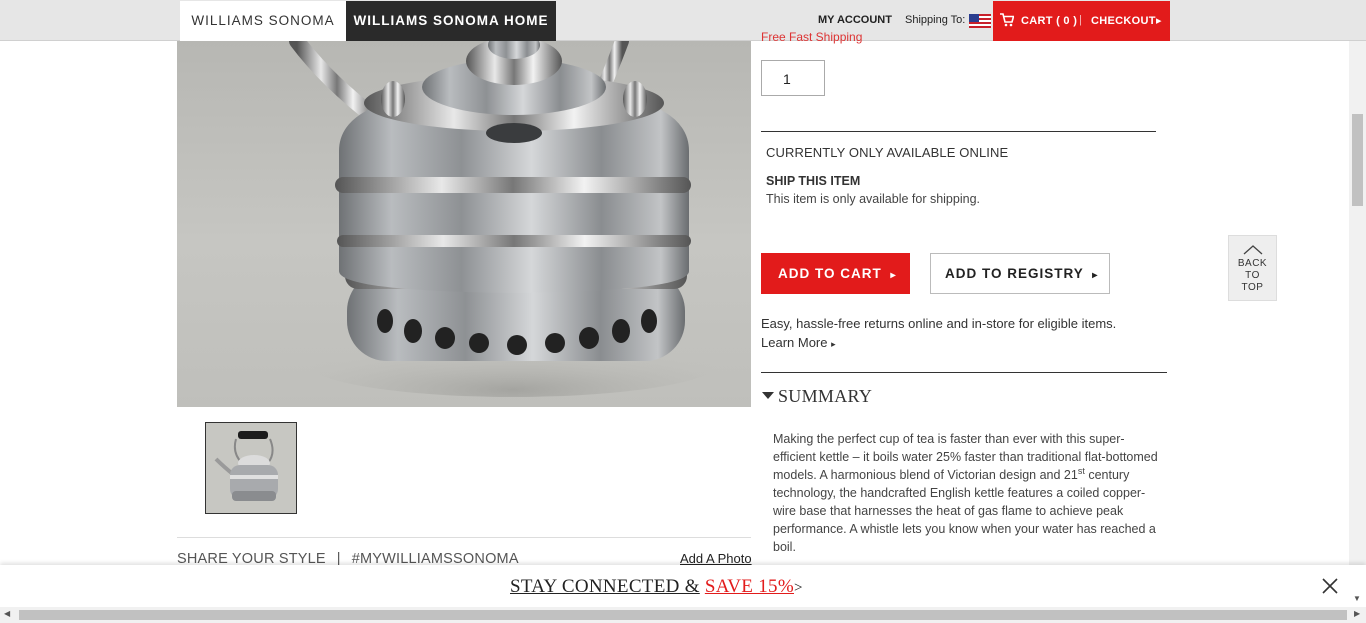 This screenshot has height=623, width=1366. Describe the element at coordinates (812, 37) in the screenshot. I see `shipping-promo-text: Free Fast Shipping` at that location.